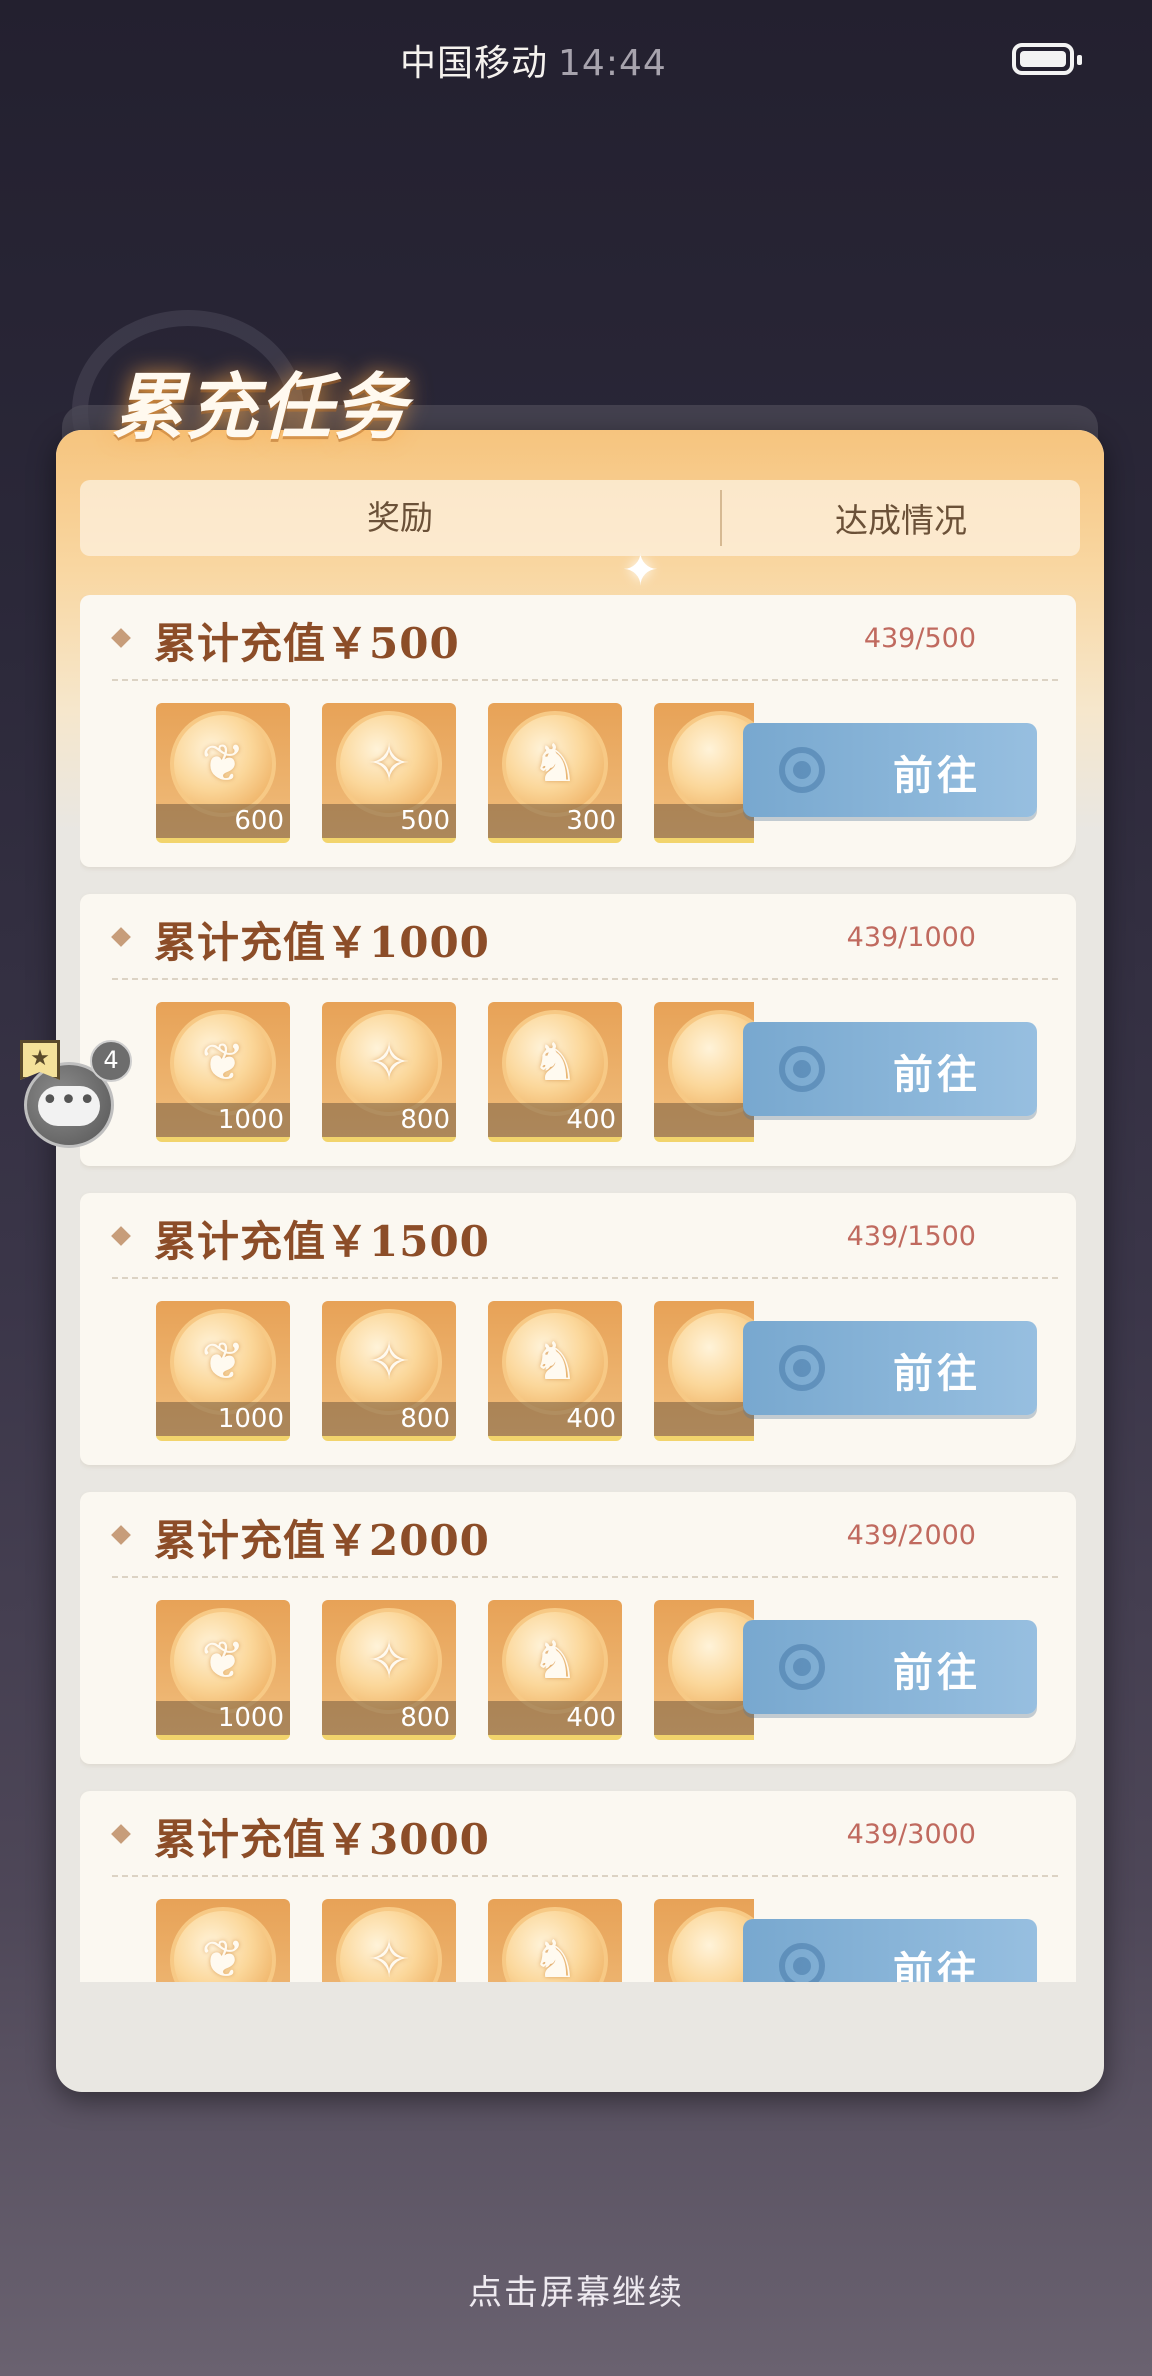 The height and width of the screenshot is (2376, 1152). I want to click on task-card: 累计充值￥2000 439/2000 ❦ 1000 ✧ 800 ♞ 400 前往, so click(578, 1628).